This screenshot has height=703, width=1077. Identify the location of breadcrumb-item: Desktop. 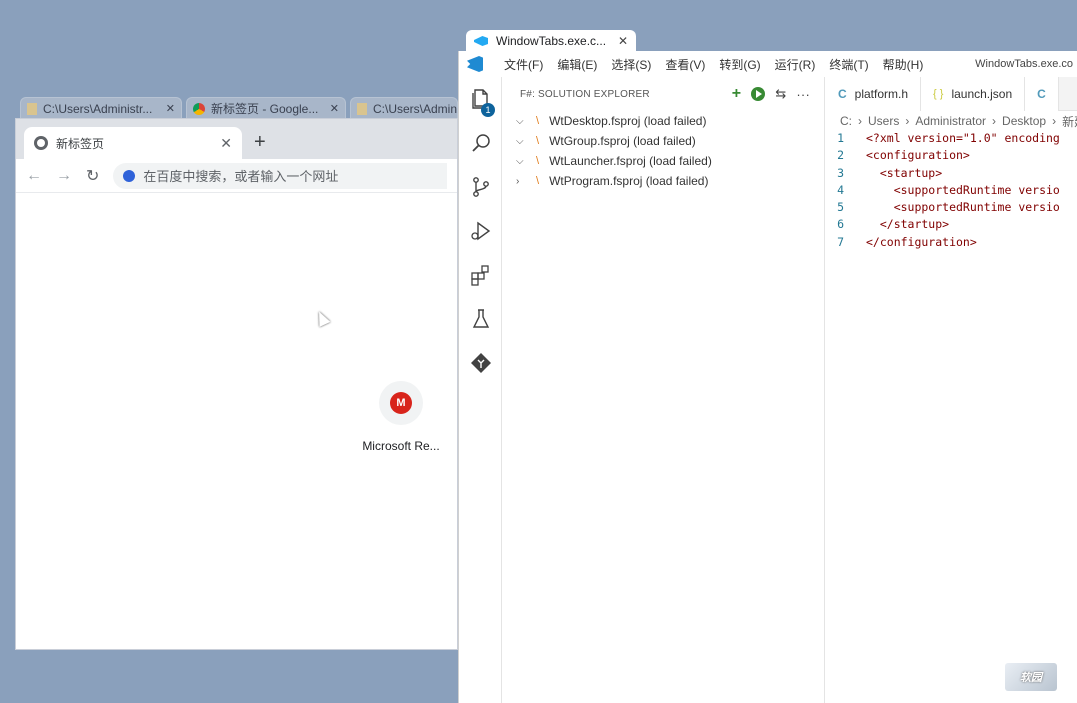
(1024, 121).